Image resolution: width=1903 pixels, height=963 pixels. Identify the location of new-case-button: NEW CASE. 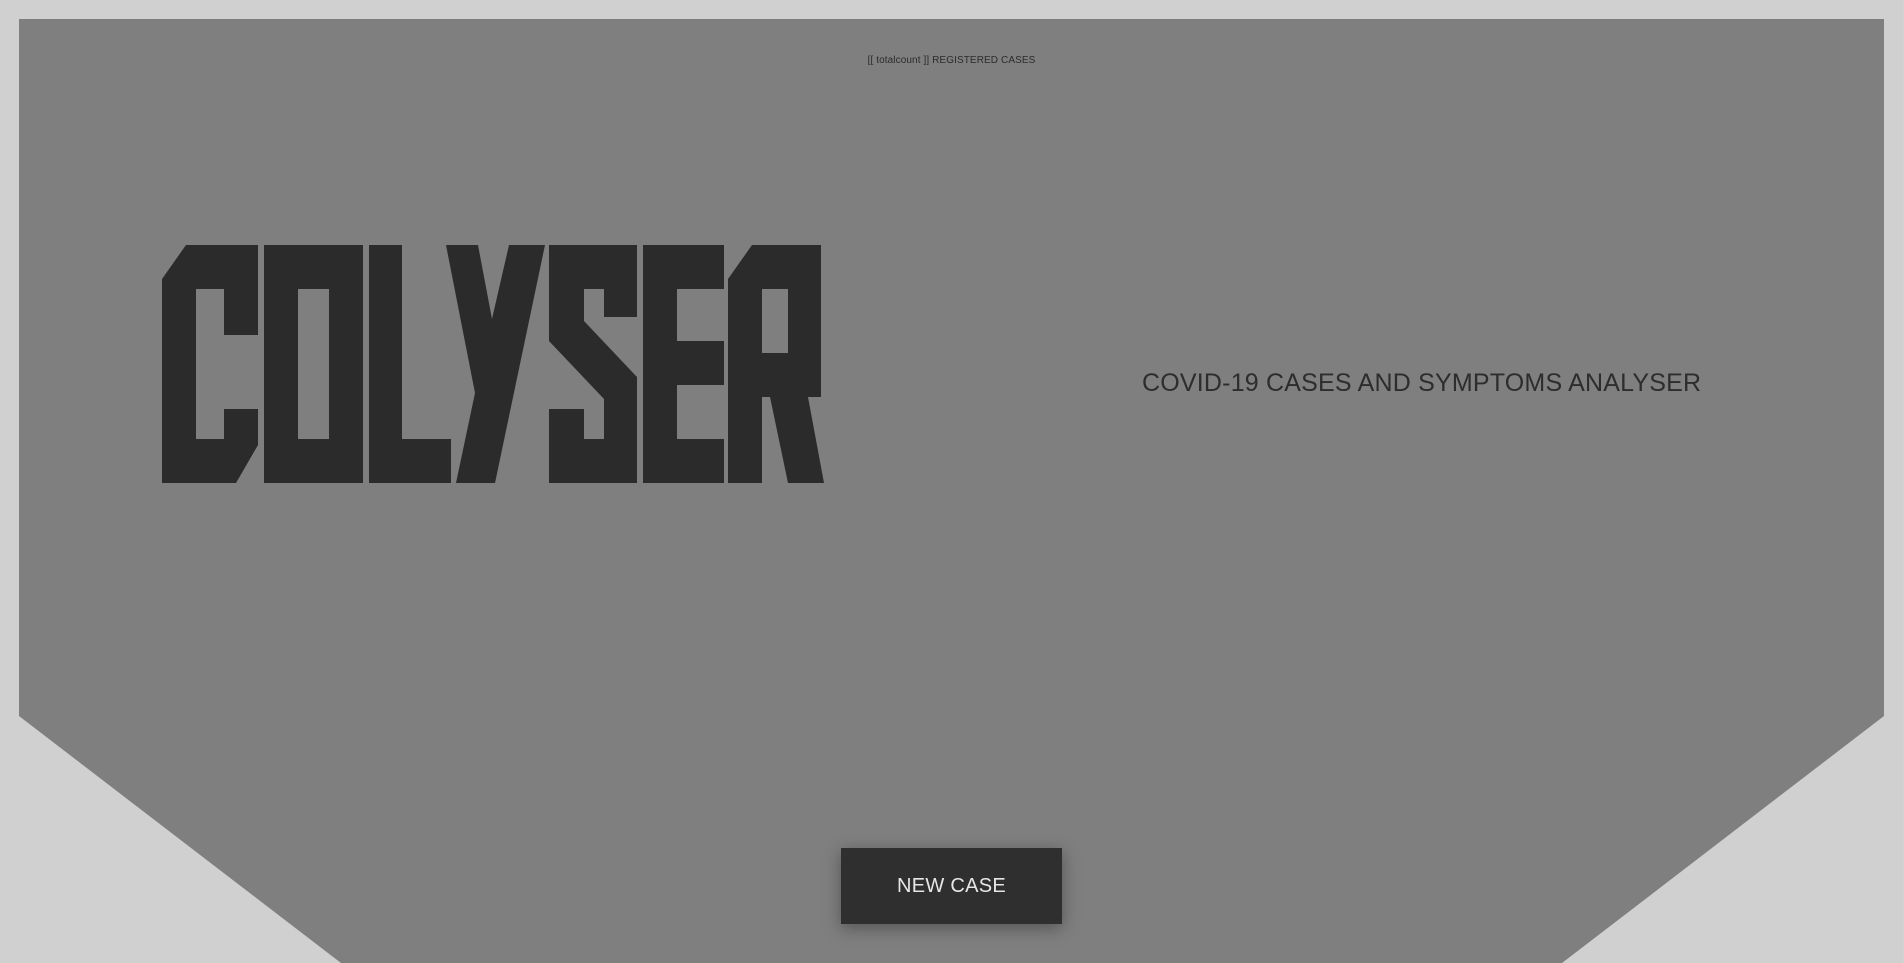
(951, 886).